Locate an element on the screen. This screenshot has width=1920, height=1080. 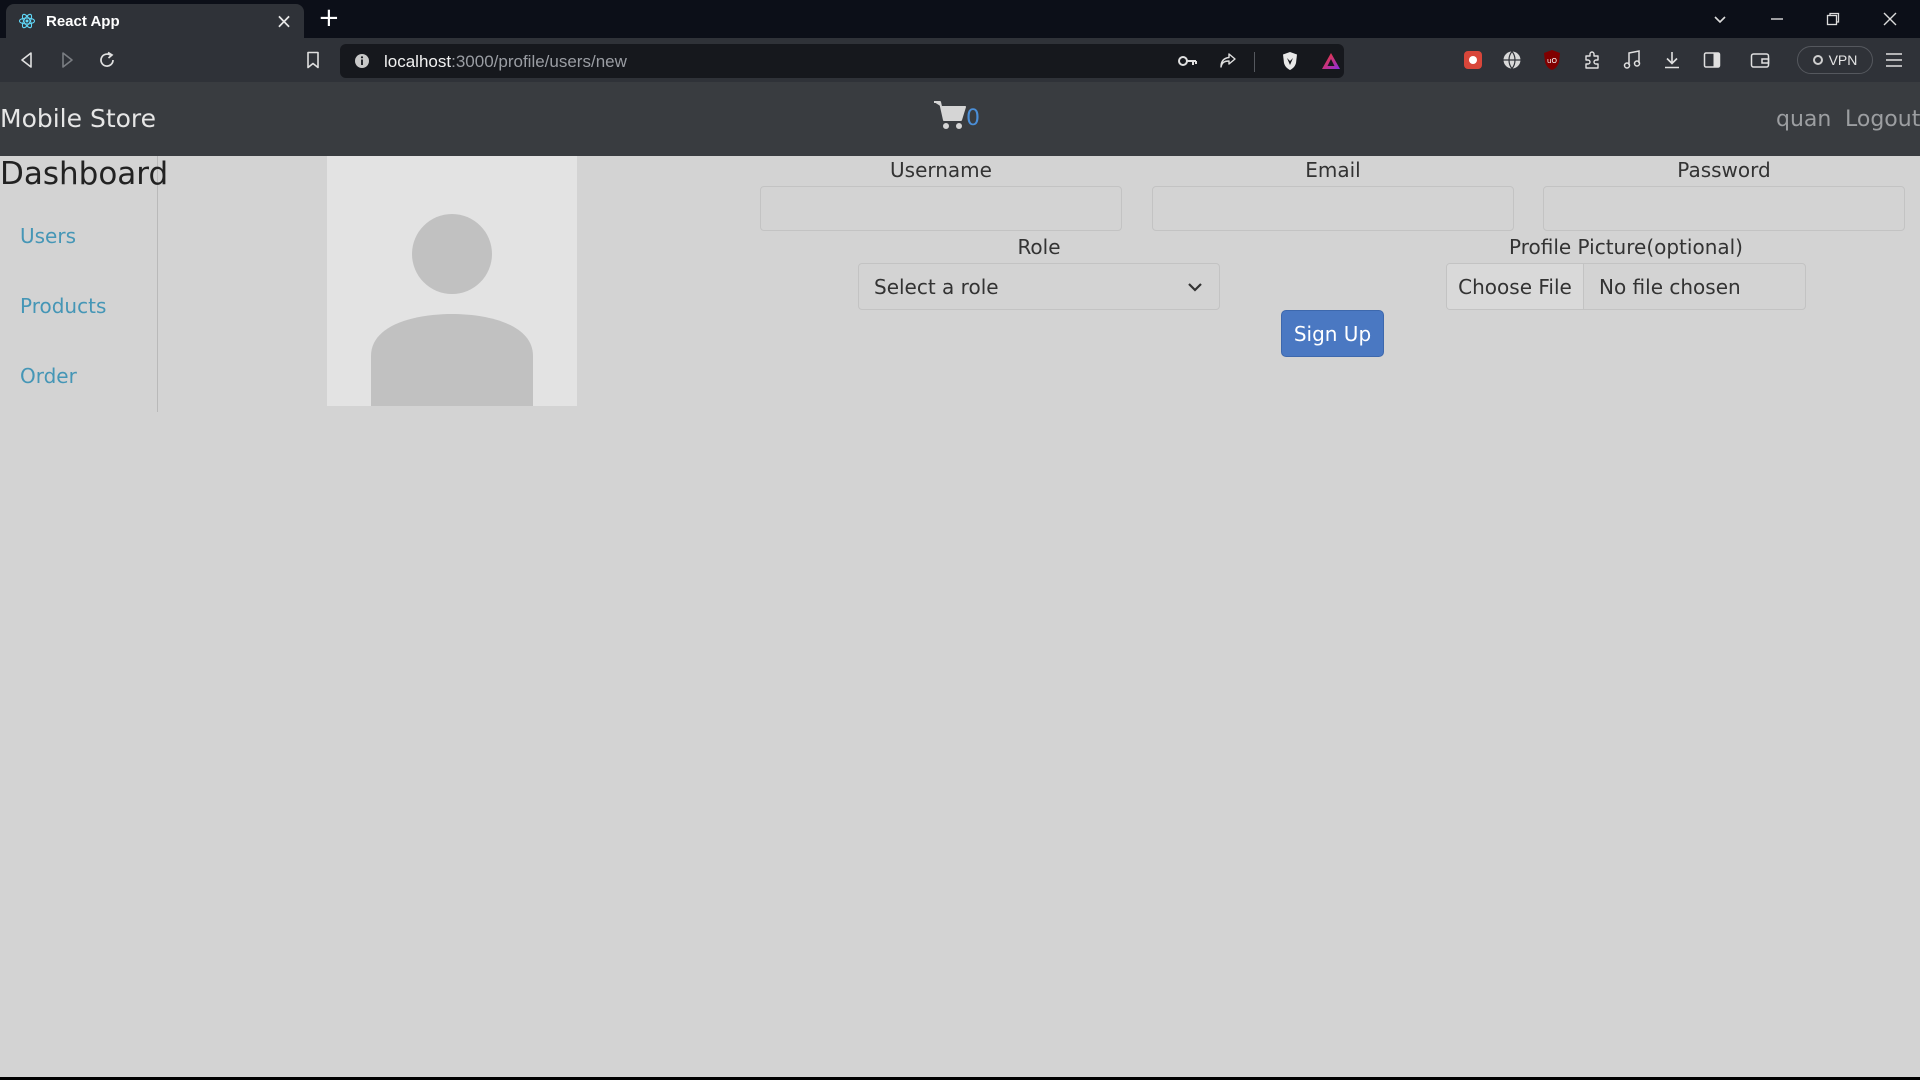
cart-button: 0 is located at coordinates (957, 115).